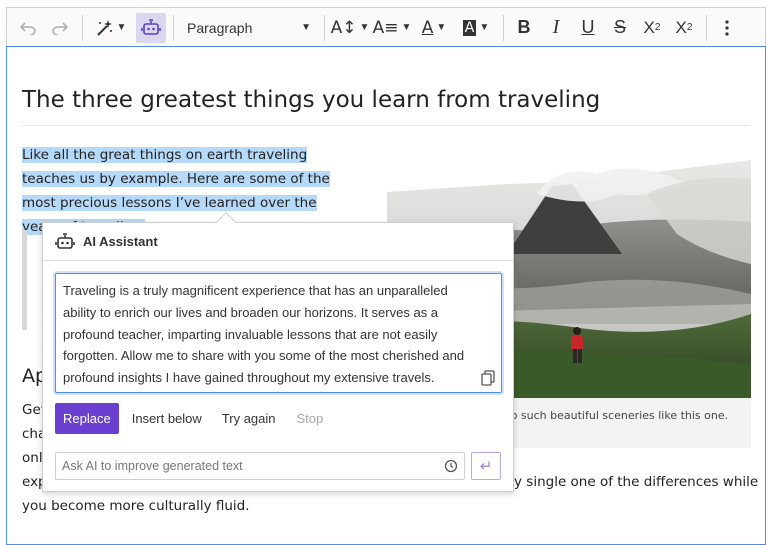 Image resolution: width=773 pixels, height=545 pixels. What do you see at coordinates (152, 466) in the screenshot?
I see `ai-prompt-placeholder: Ask AI to improve generated text` at bounding box center [152, 466].